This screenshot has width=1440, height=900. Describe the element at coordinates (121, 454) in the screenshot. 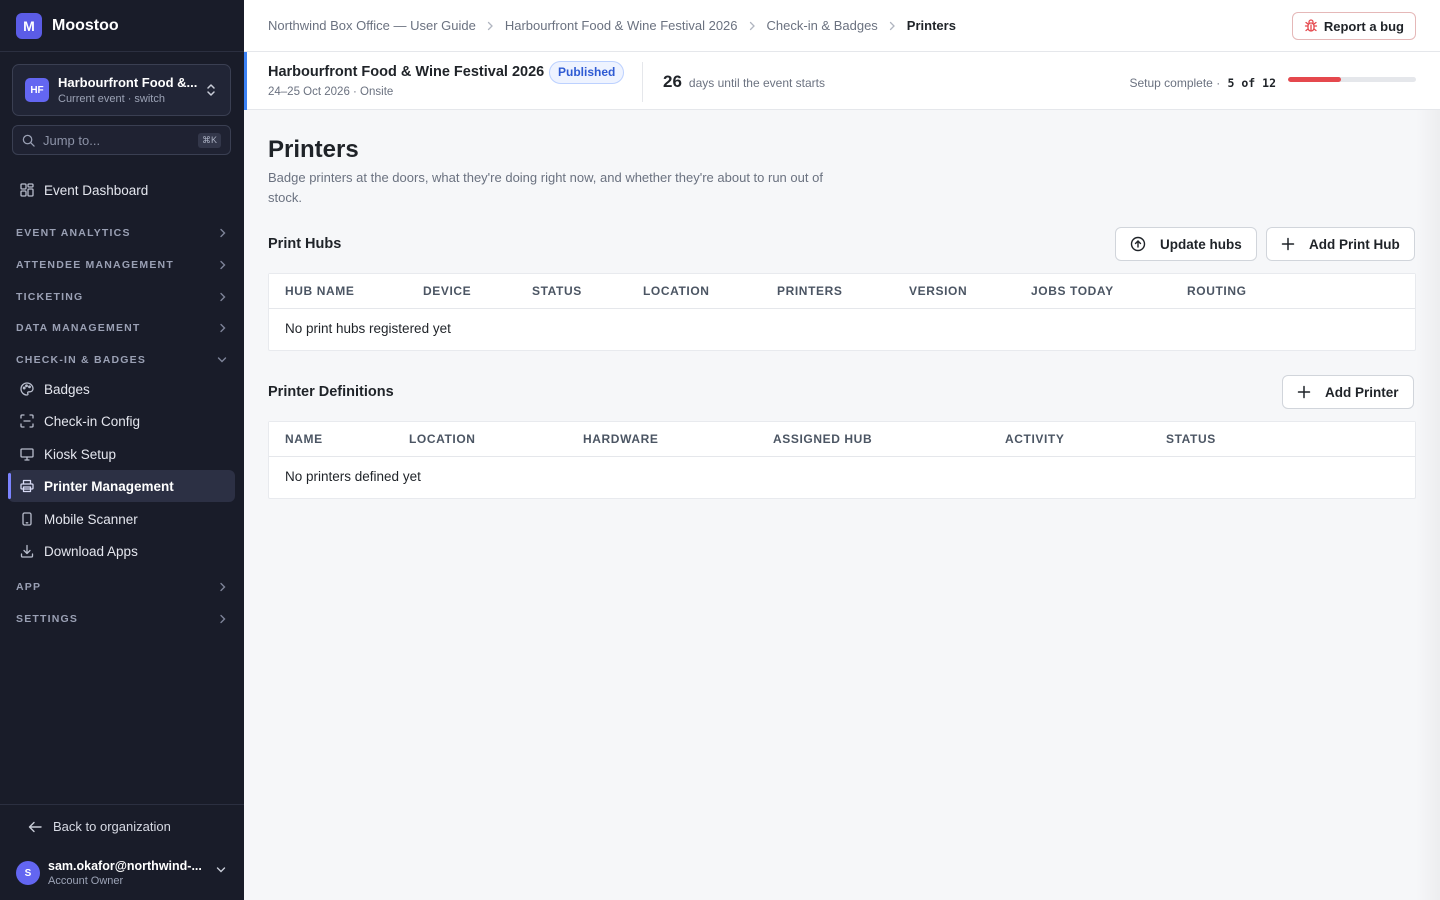

I see `sidebar-item-kiosk-setup: Kiosk Setup` at that location.